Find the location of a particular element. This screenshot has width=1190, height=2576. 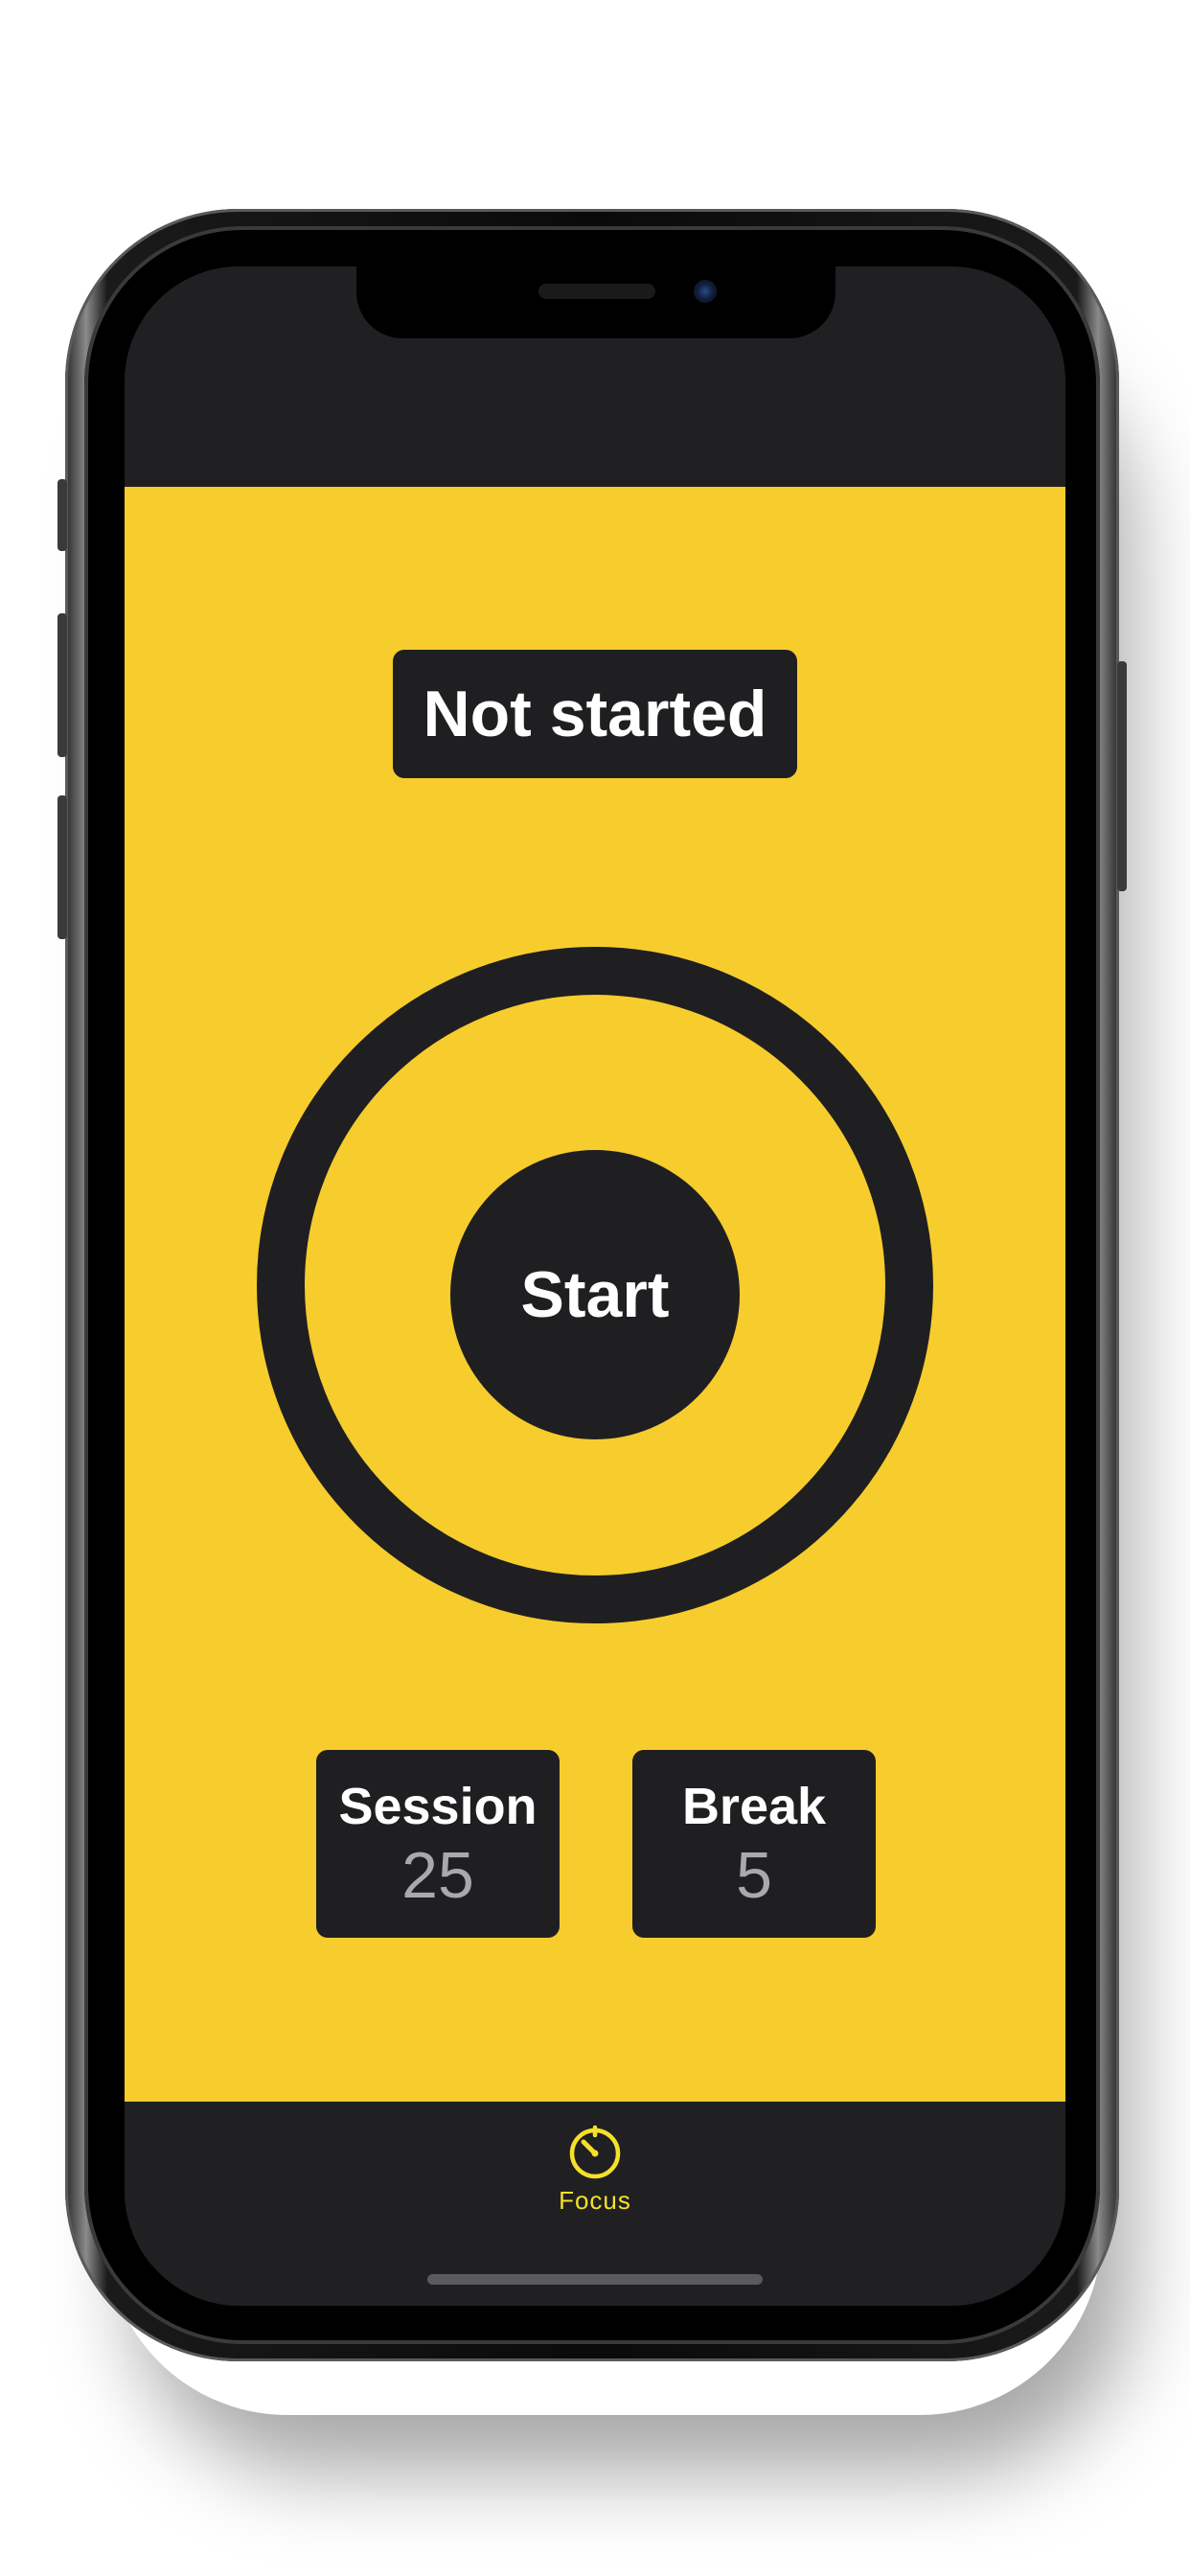

speaker-grille is located at coordinates (596, 291).